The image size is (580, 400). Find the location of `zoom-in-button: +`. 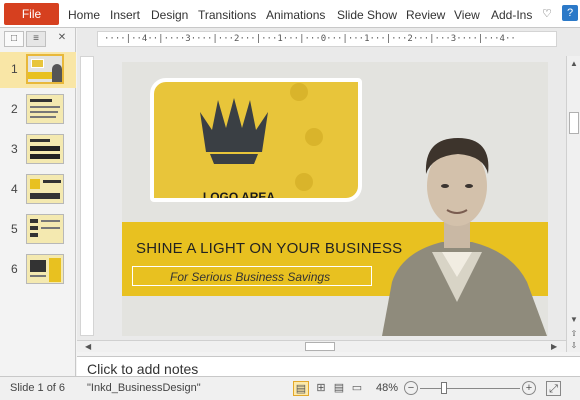

zoom-in-button: + is located at coordinates (529, 388).